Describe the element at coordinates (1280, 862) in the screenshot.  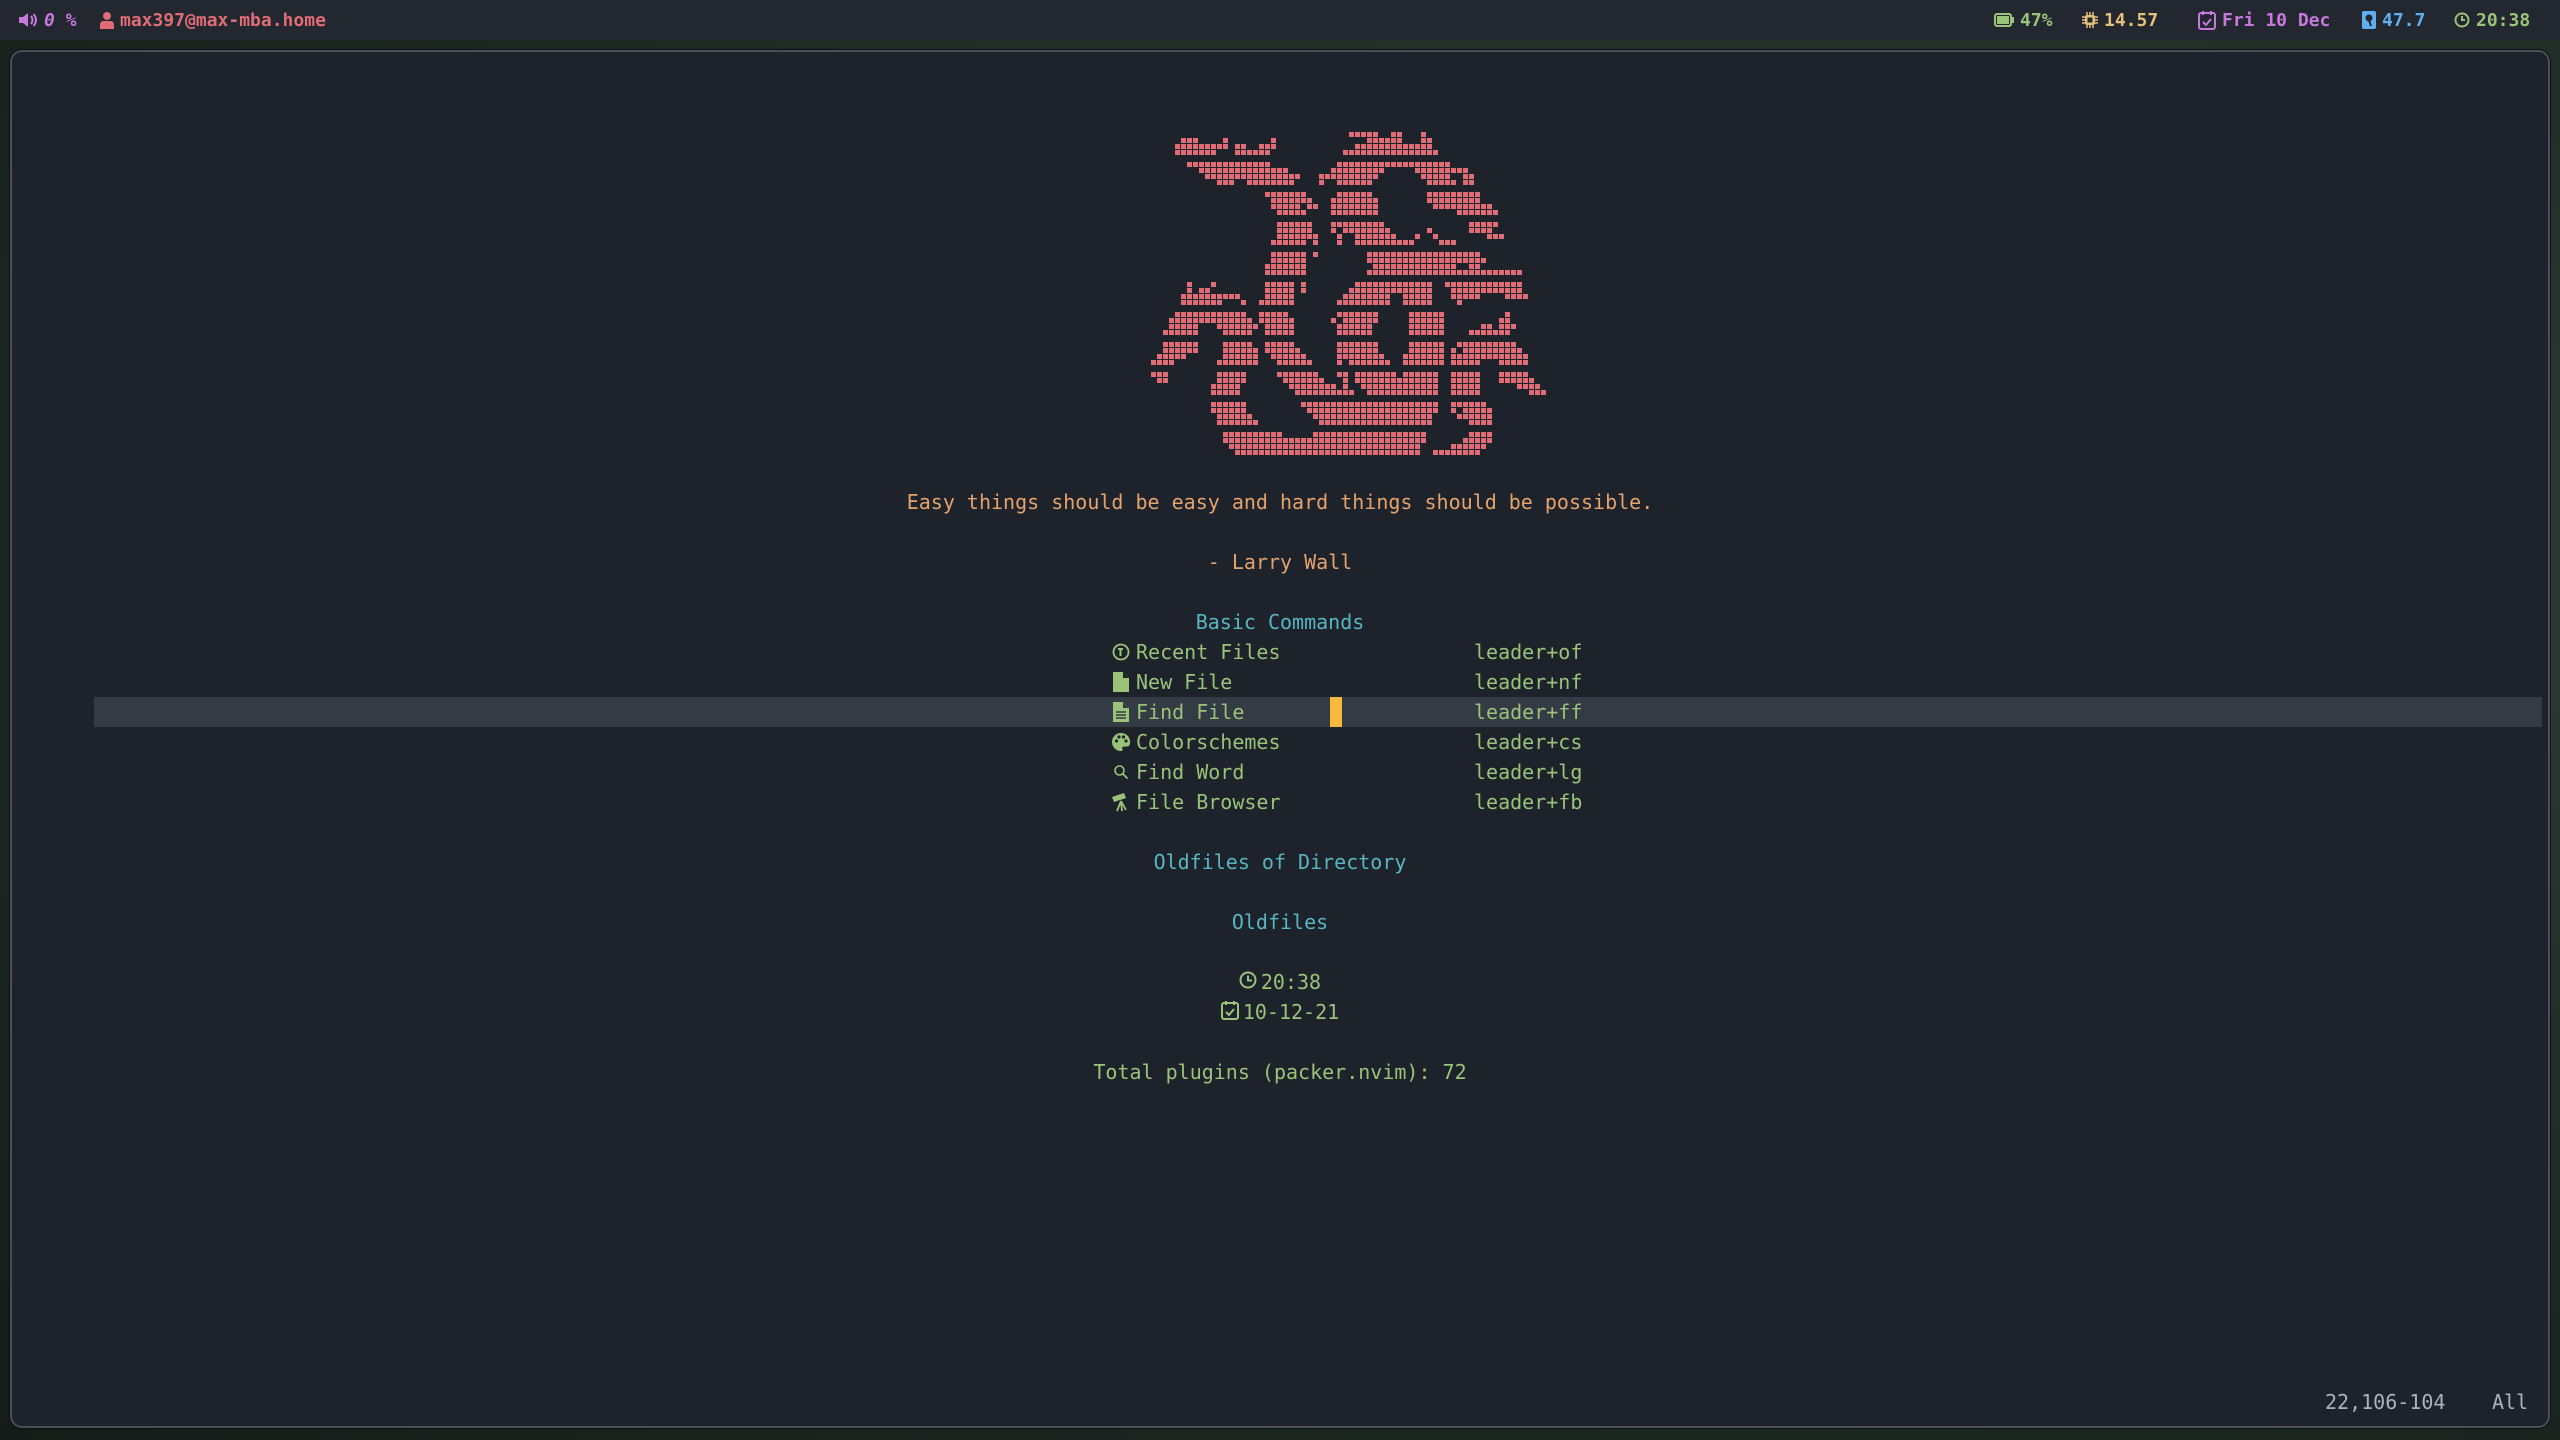
I see `oldfiles-directory-title: Oldfiles of Directory` at that location.